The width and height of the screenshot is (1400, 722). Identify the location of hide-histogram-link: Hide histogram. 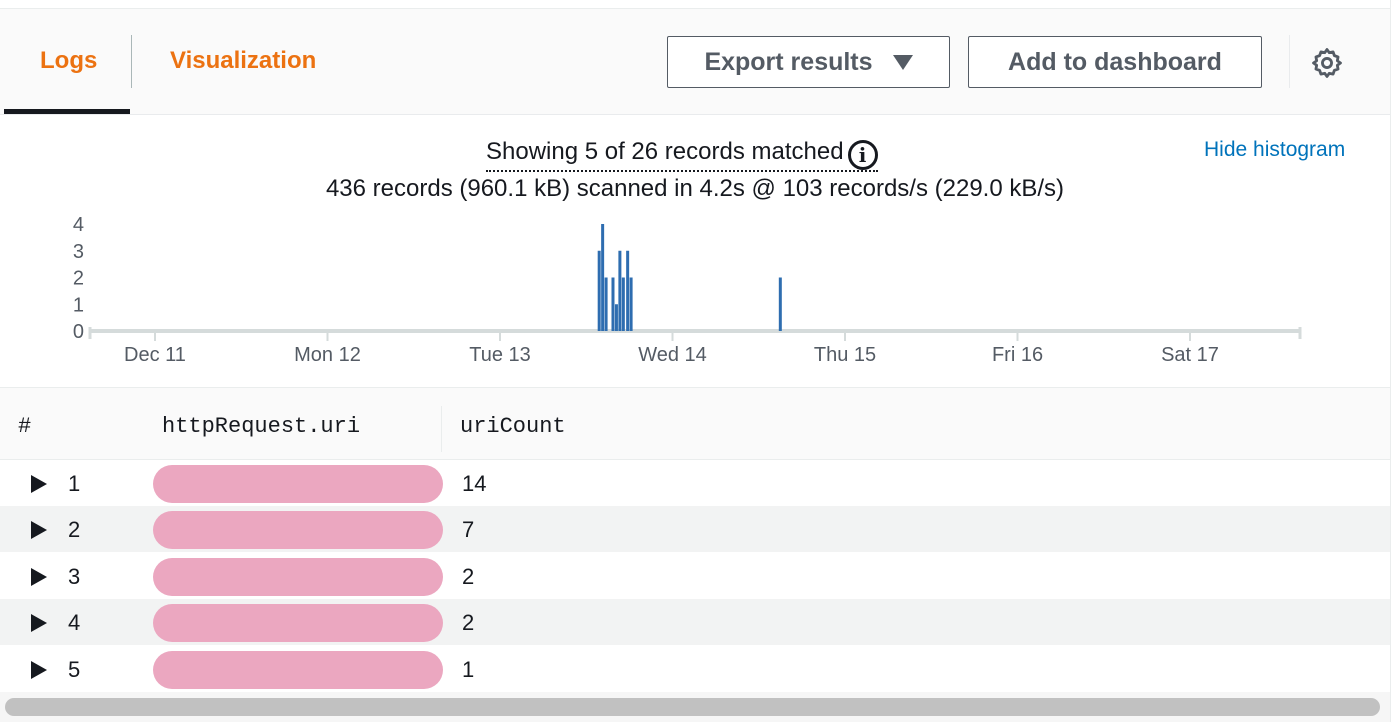
(1274, 150).